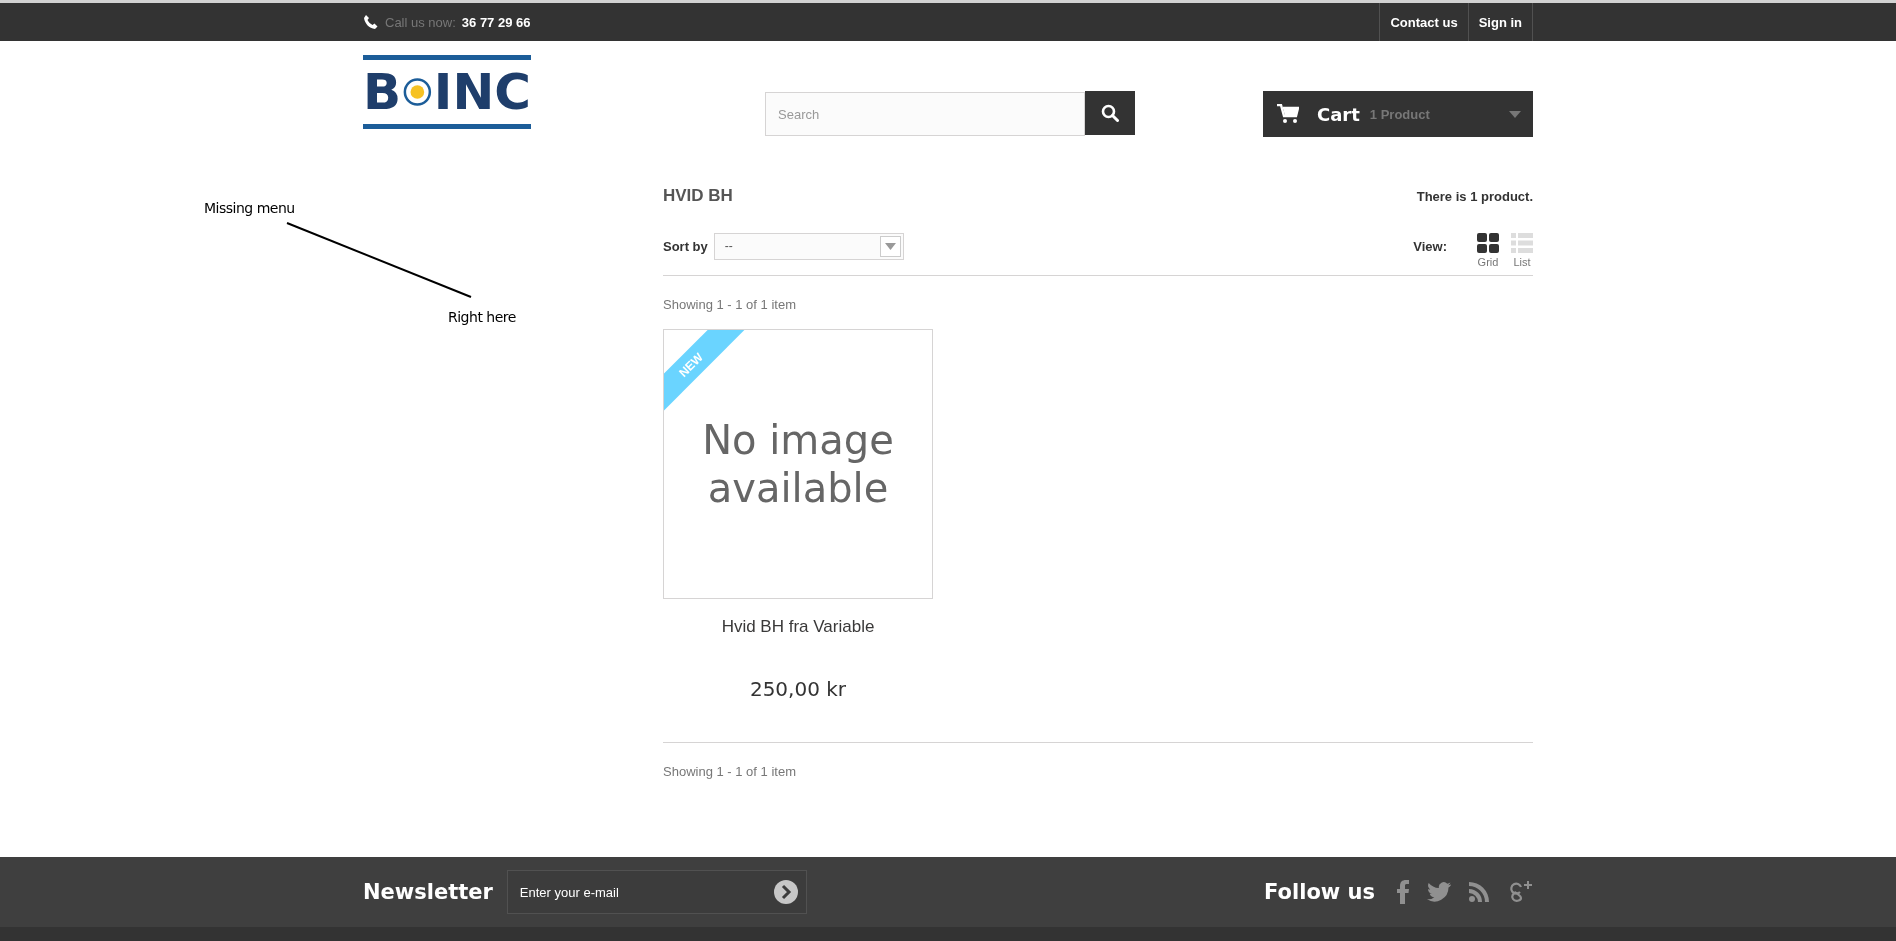  What do you see at coordinates (698, 196) in the screenshot?
I see `category-title: HVID BH` at bounding box center [698, 196].